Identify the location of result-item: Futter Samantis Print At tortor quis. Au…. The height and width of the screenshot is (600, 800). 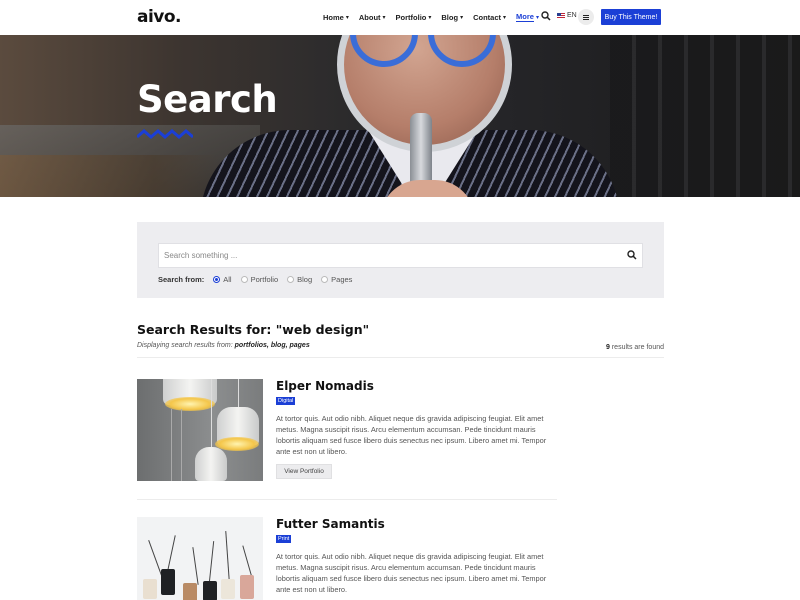
(347, 558).